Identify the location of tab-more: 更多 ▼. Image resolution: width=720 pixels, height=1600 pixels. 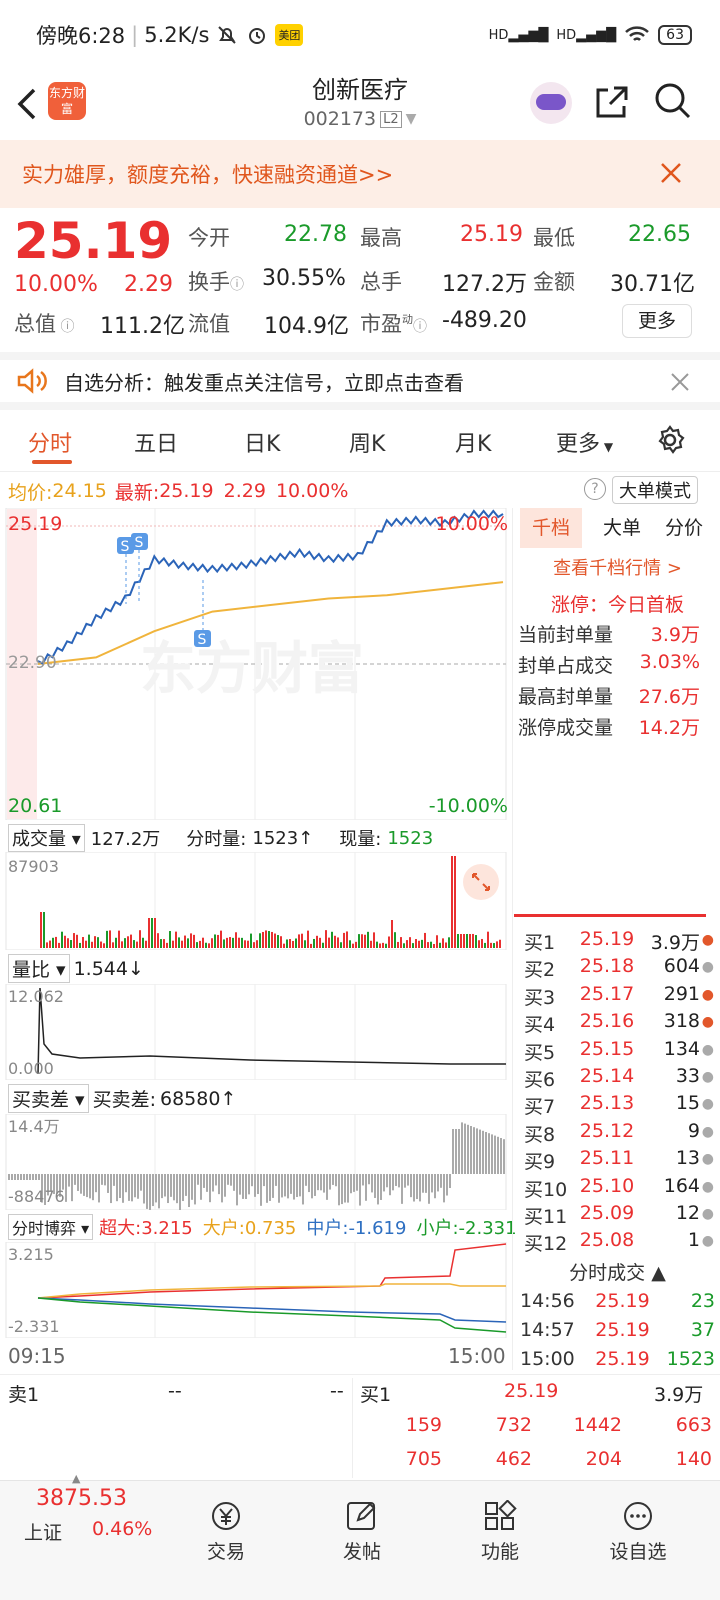
(584, 442).